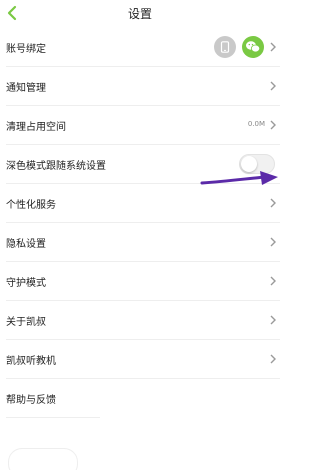 This screenshot has height=470, width=320. What do you see at coordinates (31, 361) in the screenshot?
I see `row-label: 凯叔听教机` at bounding box center [31, 361].